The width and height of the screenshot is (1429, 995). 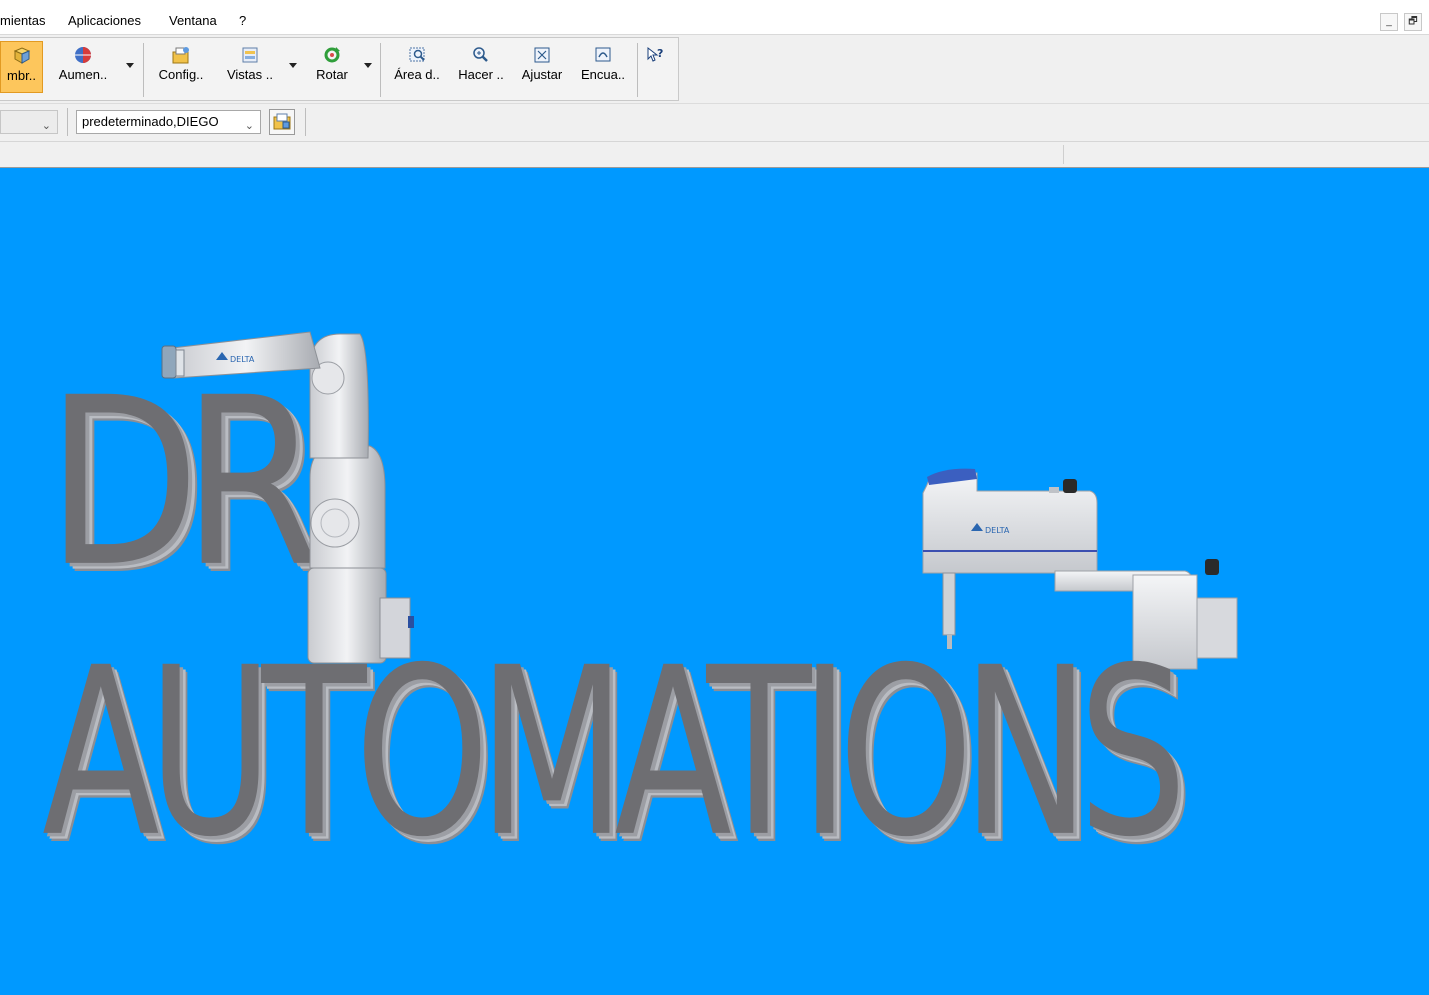 I want to click on menu-help: ?, so click(x=242, y=20).